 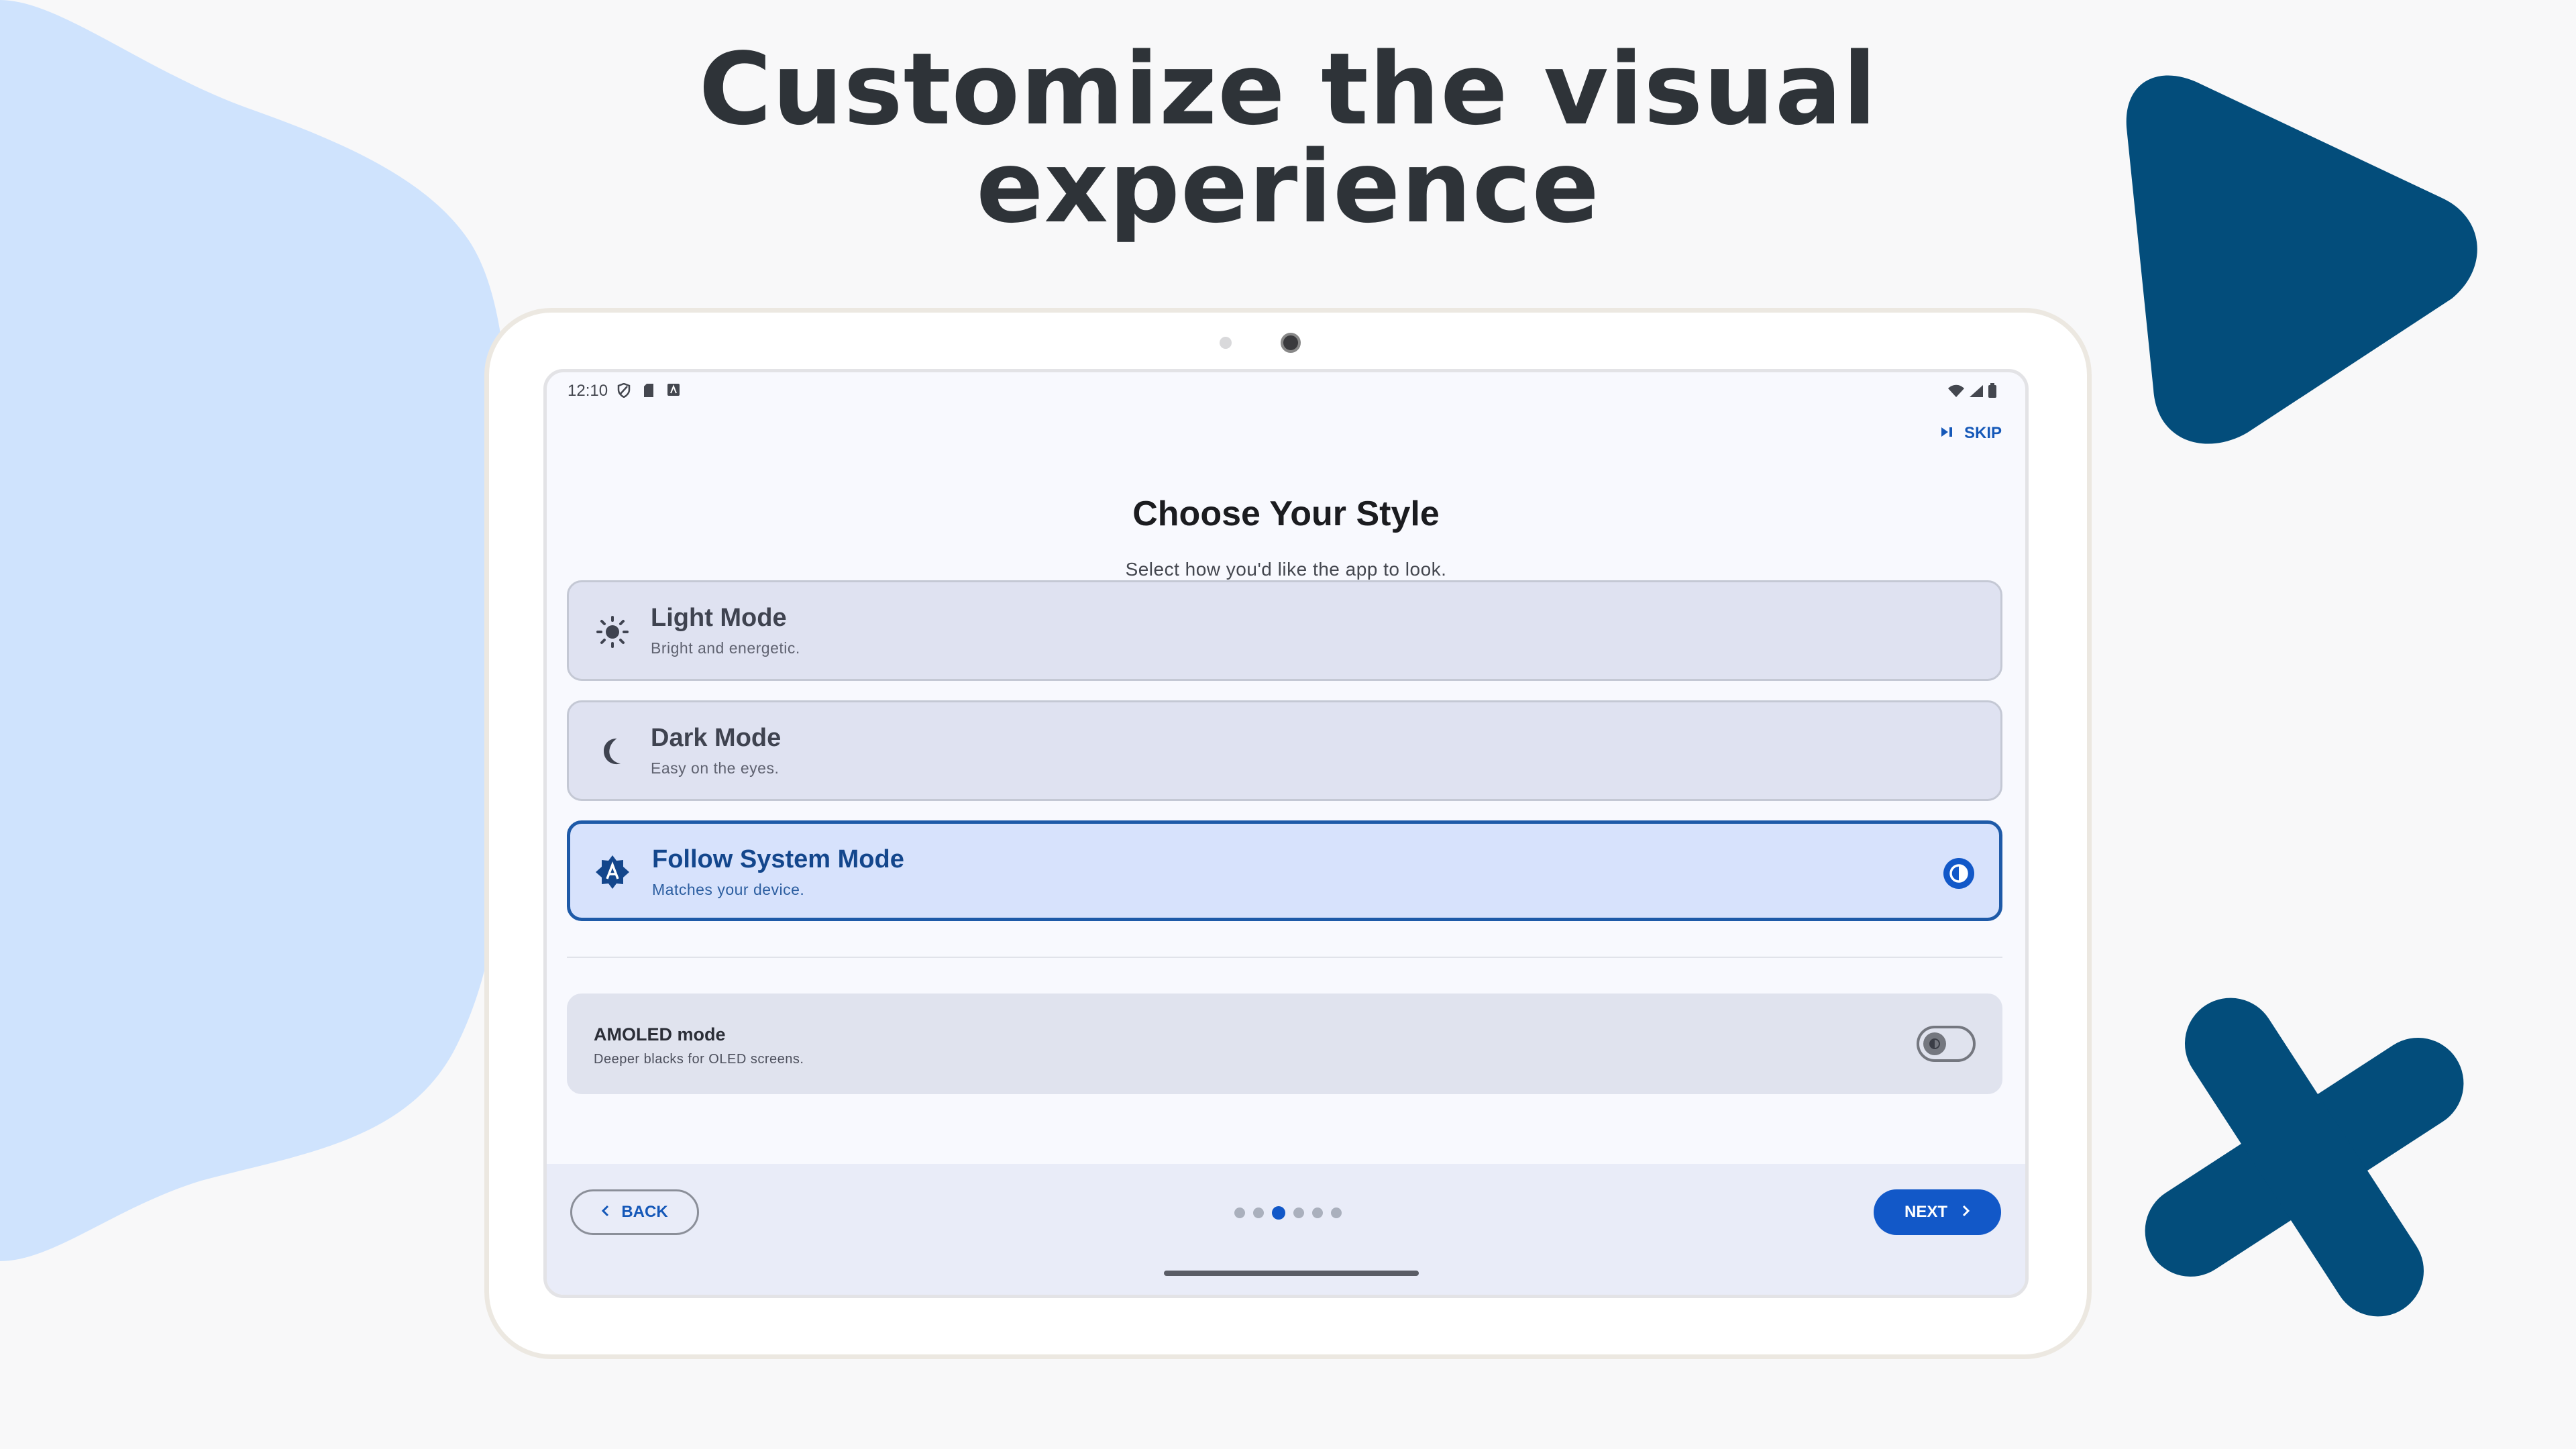 What do you see at coordinates (673, 390) in the screenshot?
I see `app-notification-icon` at bounding box center [673, 390].